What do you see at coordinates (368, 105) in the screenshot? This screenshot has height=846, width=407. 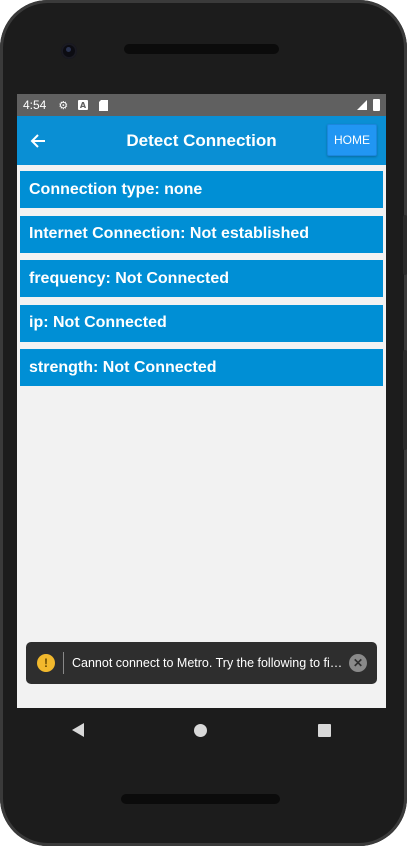 I see `status-right` at bounding box center [368, 105].